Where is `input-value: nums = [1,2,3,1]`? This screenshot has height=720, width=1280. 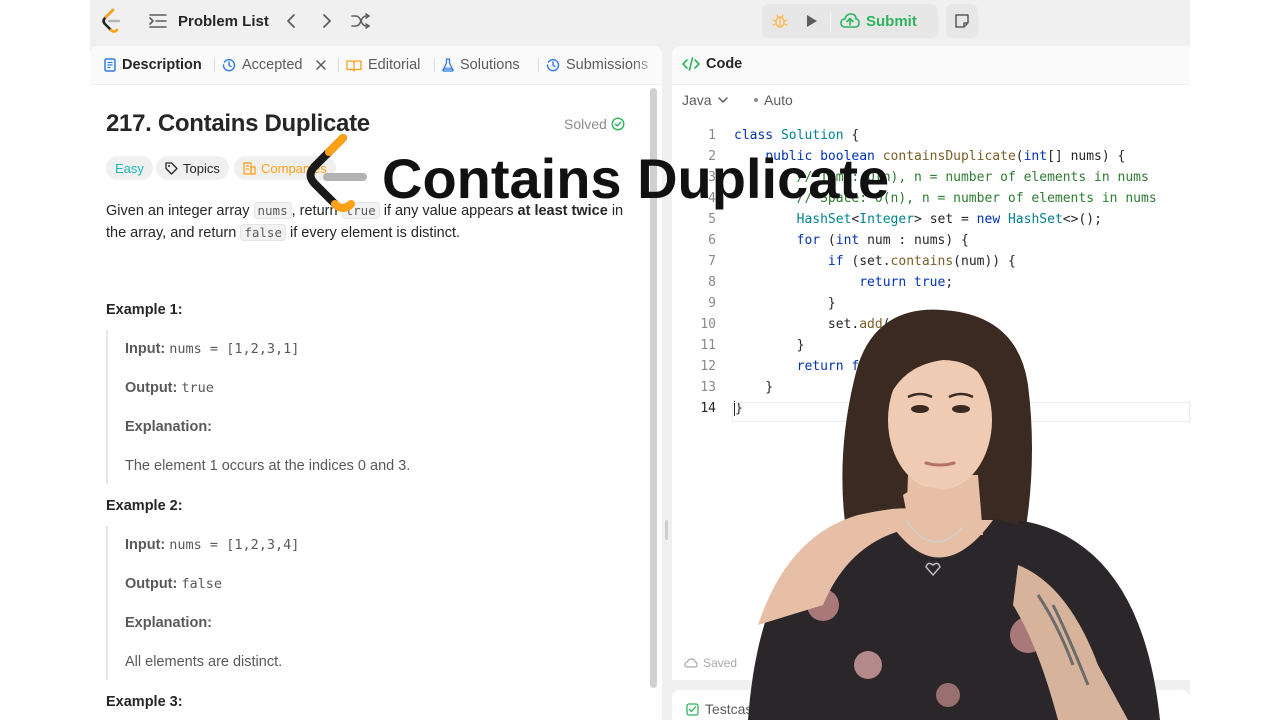 input-value: nums = [1,2,3,1] is located at coordinates (234, 349).